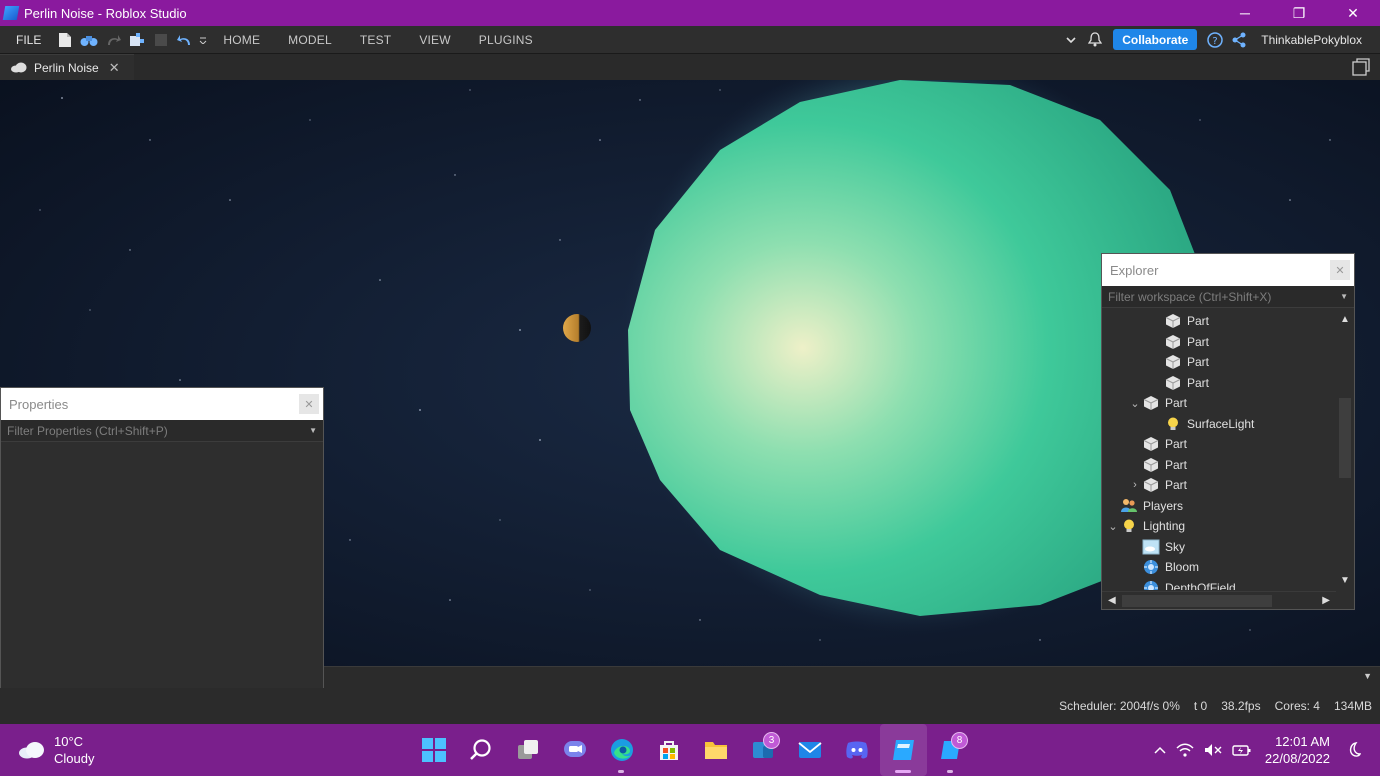  What do you see at coordinates (1182, 567) in the screenshot?
I see `tree-item-label: Bloom` at bounding box center [1182, 567].